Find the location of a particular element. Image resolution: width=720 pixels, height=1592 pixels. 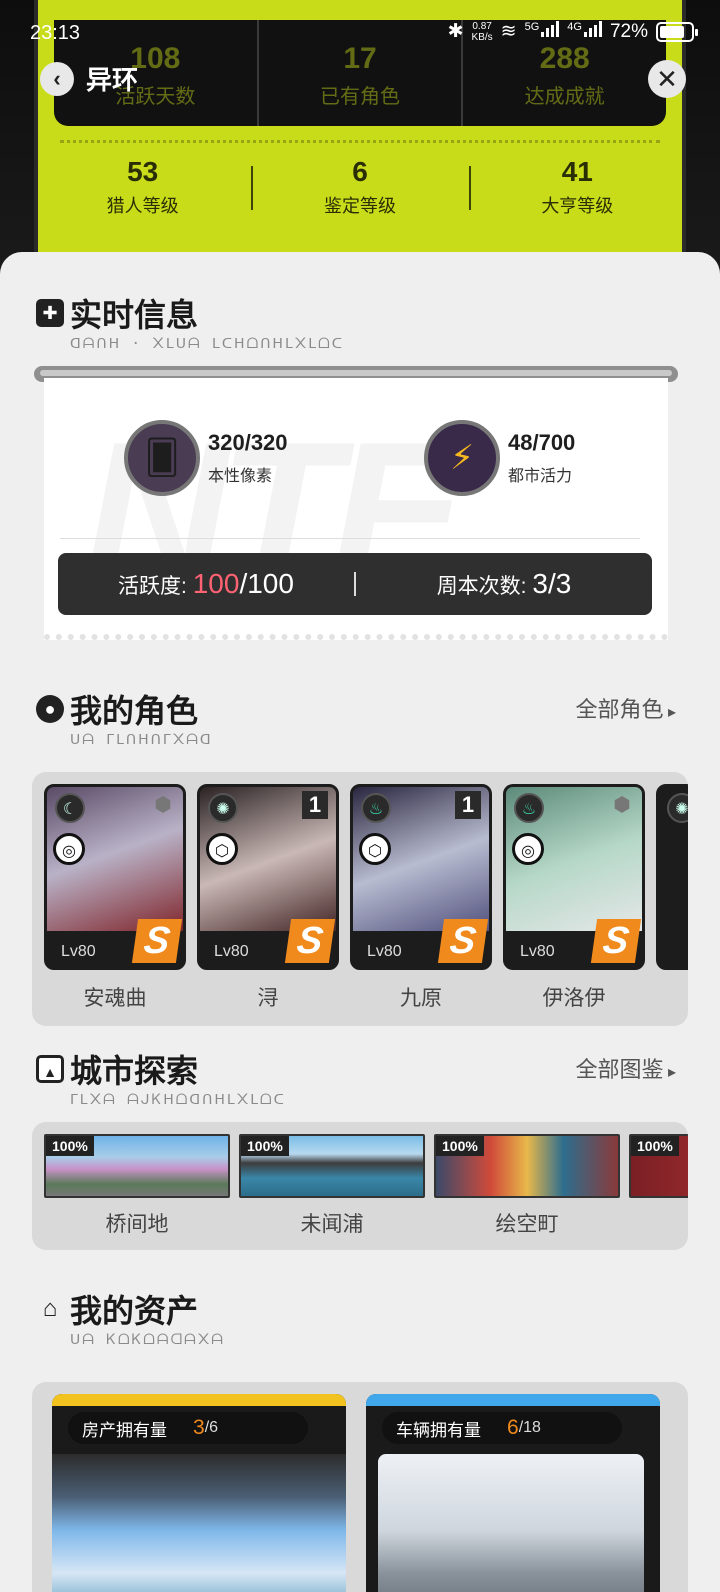

signal-4g-icon: 4G is located at coordinates (584, 31).